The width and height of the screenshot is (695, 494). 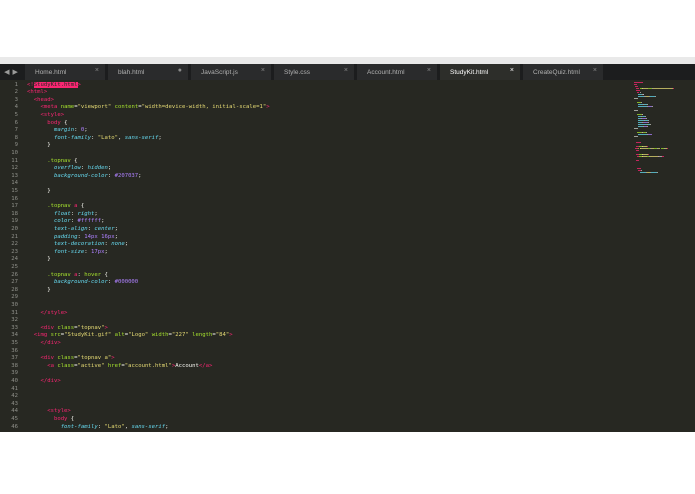 What do you see at coordinates (316, 321) in the screenshot?
I see `code-line: 32` at bounding box center [316, 321].